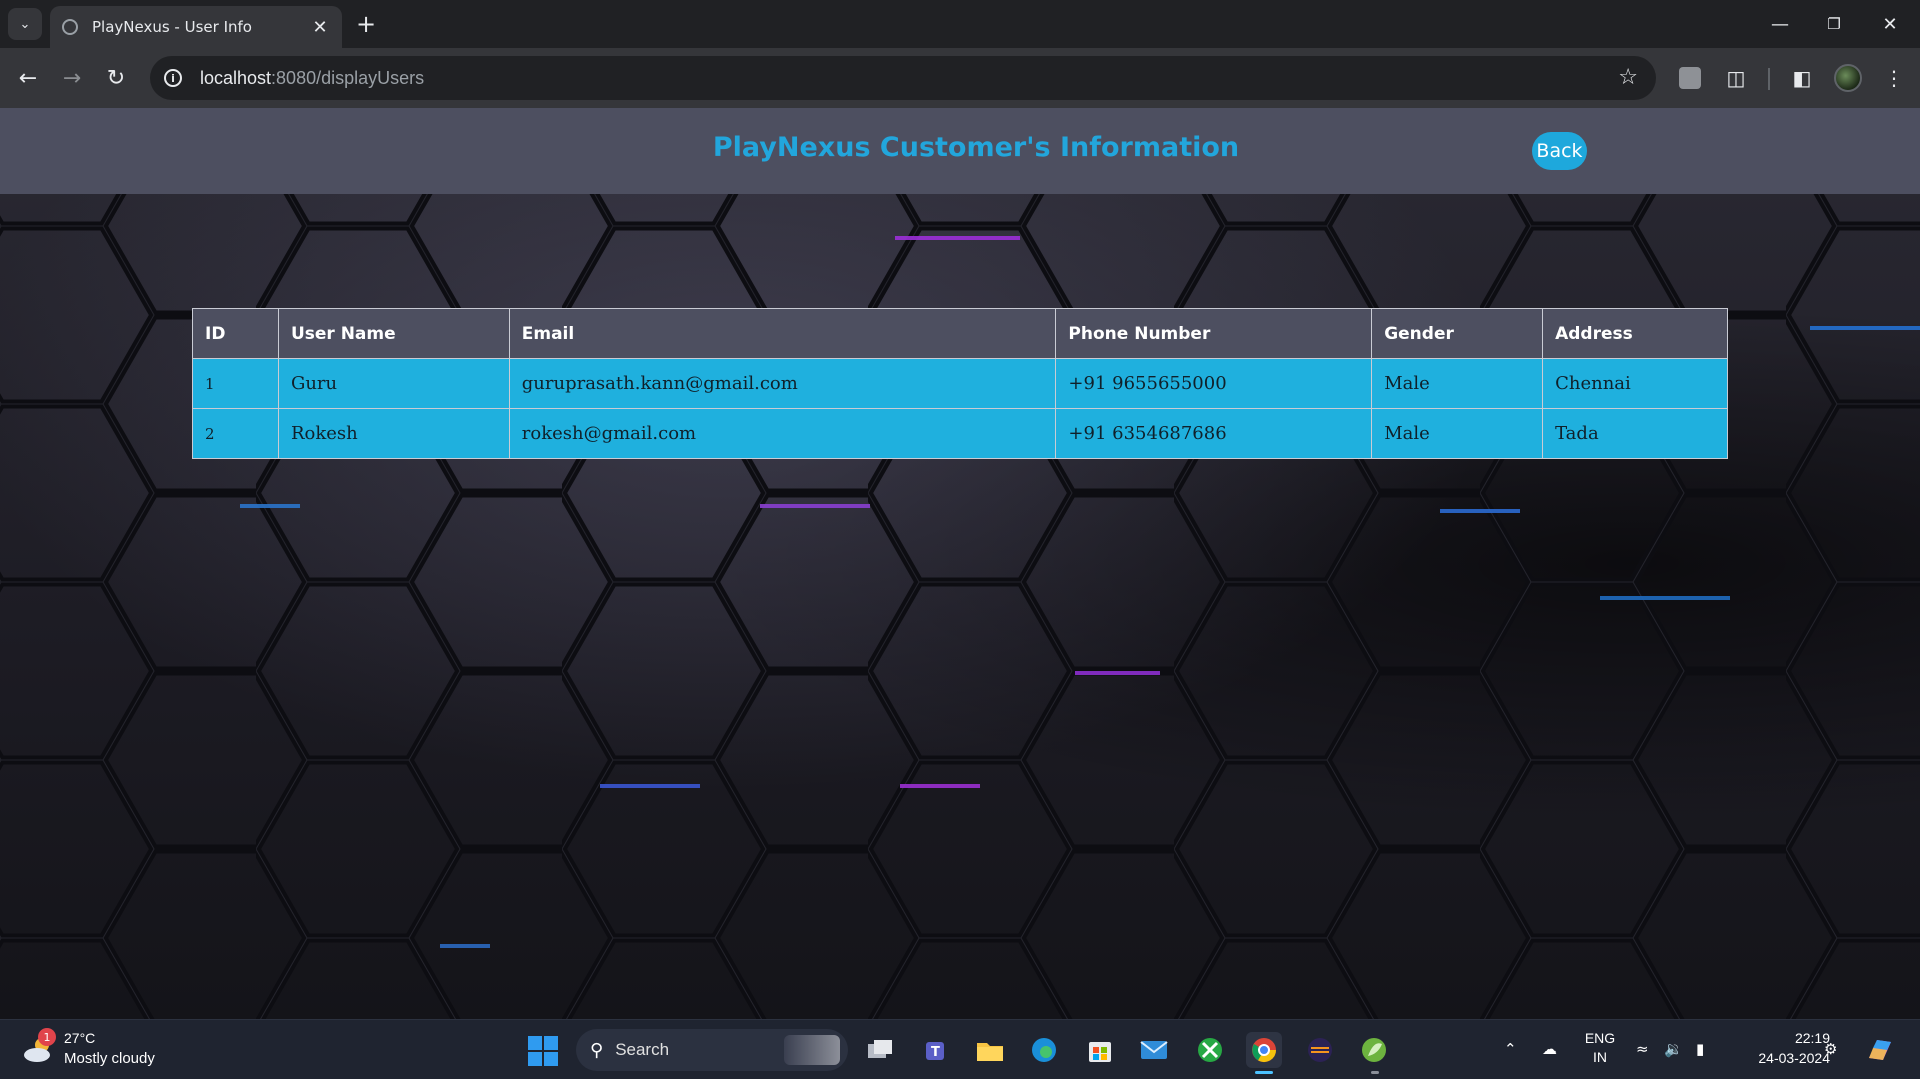 The width and height of the screenshot is (1920, 1079). I want to click on taskbar-search: ⚲ Search, so click(712, 1050).